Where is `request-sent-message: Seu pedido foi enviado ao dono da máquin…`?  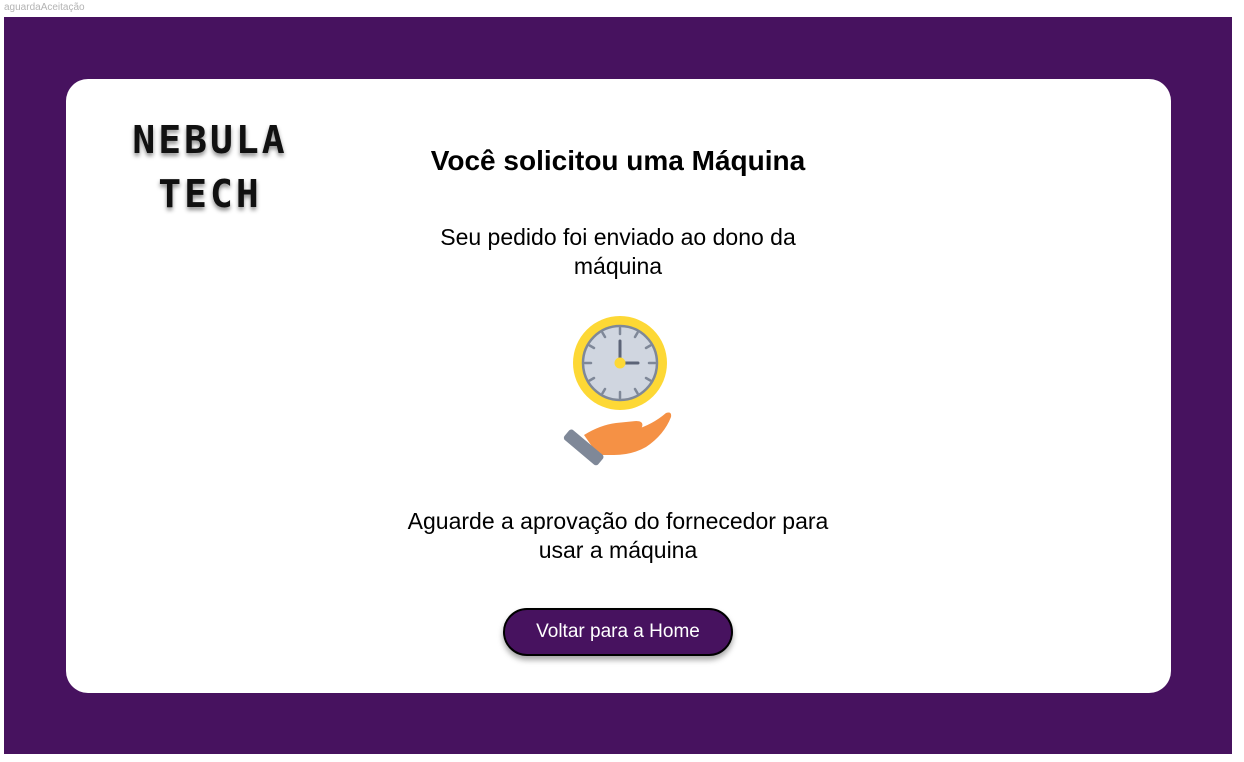 request-sent-message: Seu pedido foi enviado ao dono da máquin… is located at coordinates (618, 251).